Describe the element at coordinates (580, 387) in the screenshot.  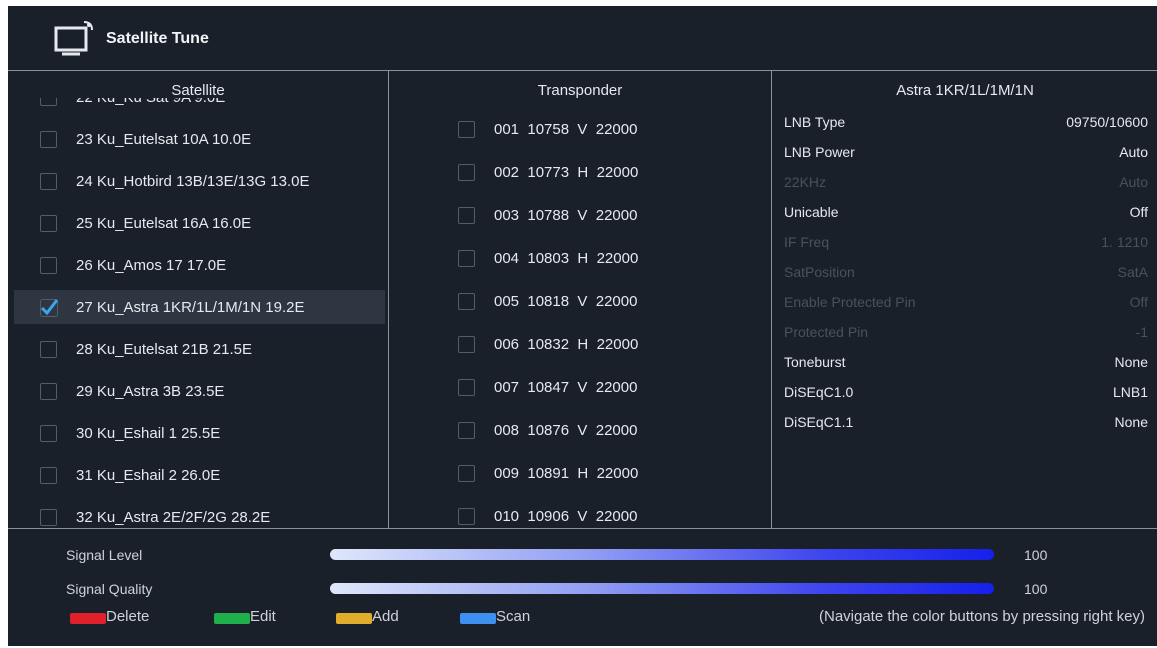
I see `transponder-row: 007 10847 V 22000` at that location.